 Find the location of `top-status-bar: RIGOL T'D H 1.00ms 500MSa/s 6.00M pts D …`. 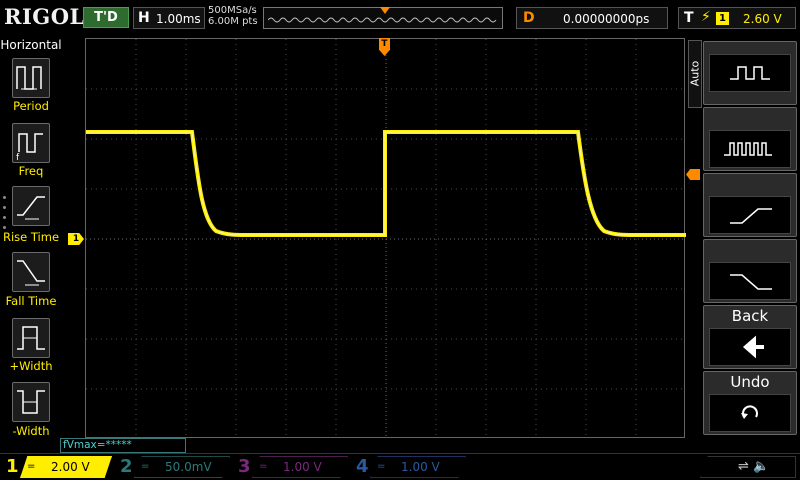

top-status-bar: RIGOL T'D H 1.00ms 500MSa/s 6.00M pts D … is located at coordinates (400, 18).